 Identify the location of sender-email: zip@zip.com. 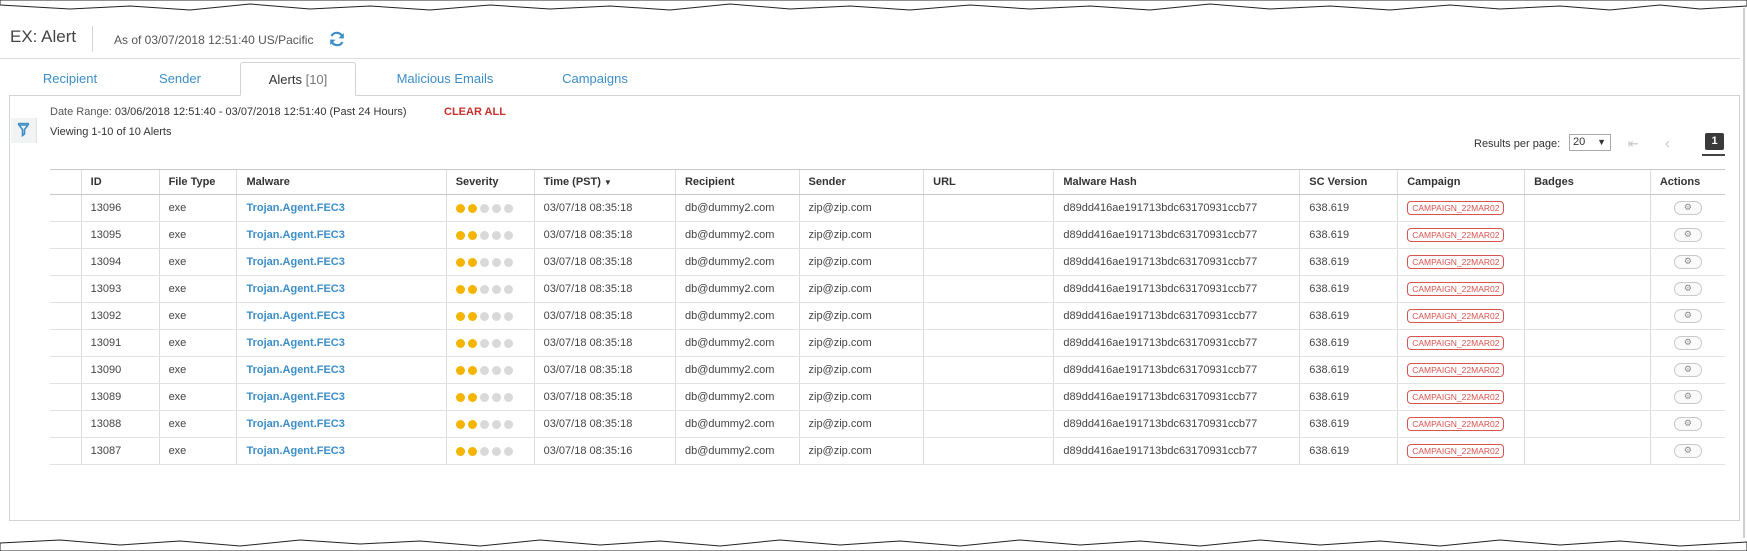
(861, 208).